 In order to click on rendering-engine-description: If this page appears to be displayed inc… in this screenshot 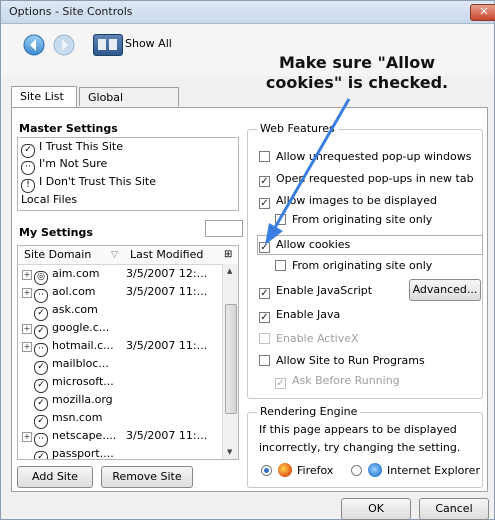, I will do `click(360, 438)`.